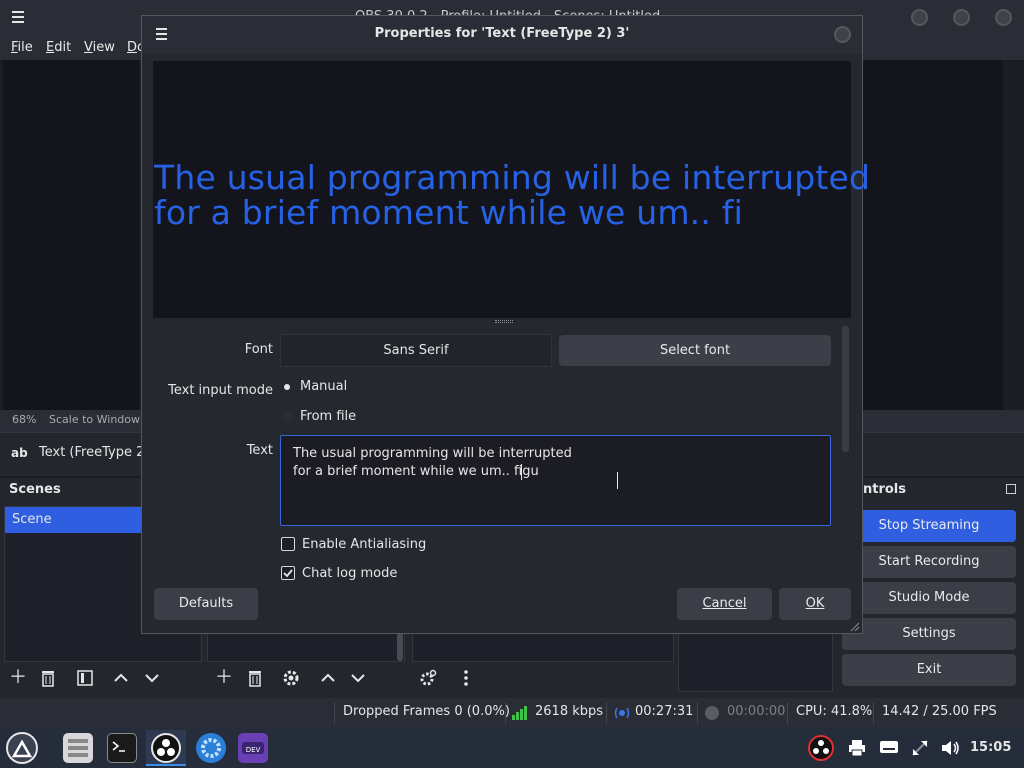  Describe the element at coordinates (521, 472) in the screenshot. I see `text-caret` at that location.